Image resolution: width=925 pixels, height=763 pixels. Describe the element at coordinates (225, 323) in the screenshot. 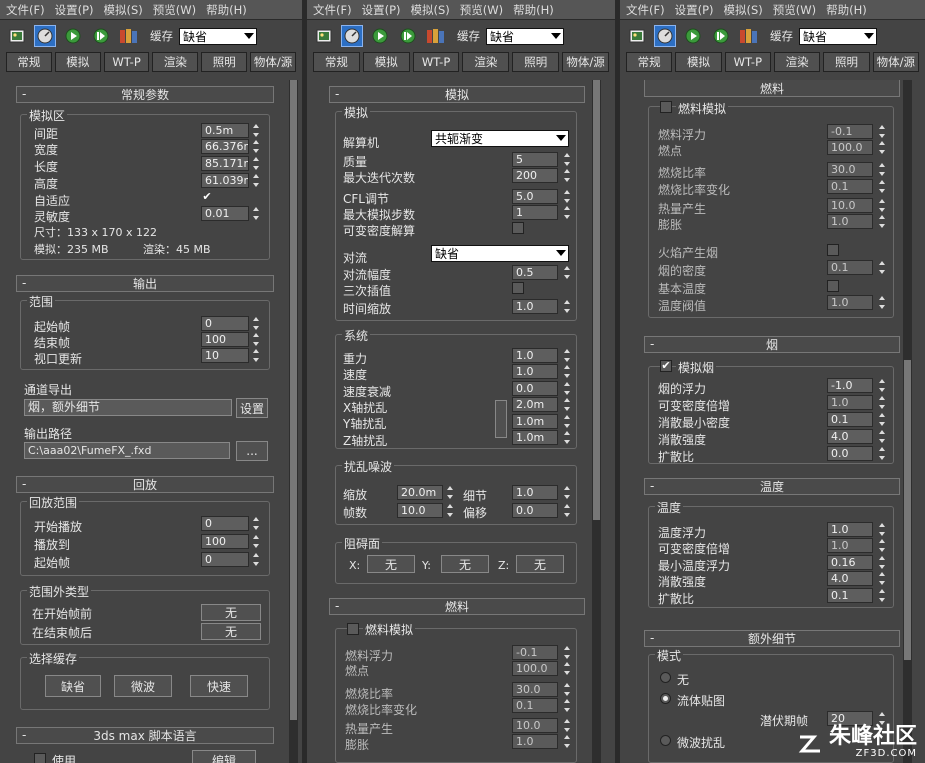

I see `start-frame-field: 0` at that location.